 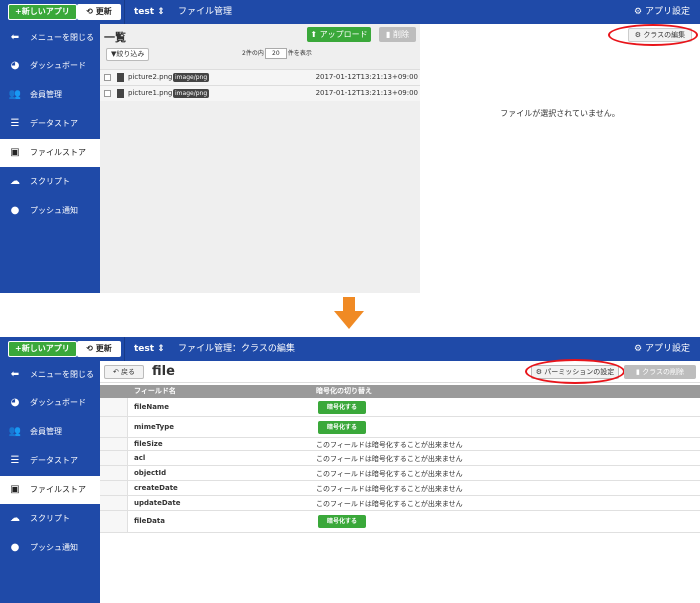 I want to click on count-prefix: 2件の内, so click(x=253, y=53).